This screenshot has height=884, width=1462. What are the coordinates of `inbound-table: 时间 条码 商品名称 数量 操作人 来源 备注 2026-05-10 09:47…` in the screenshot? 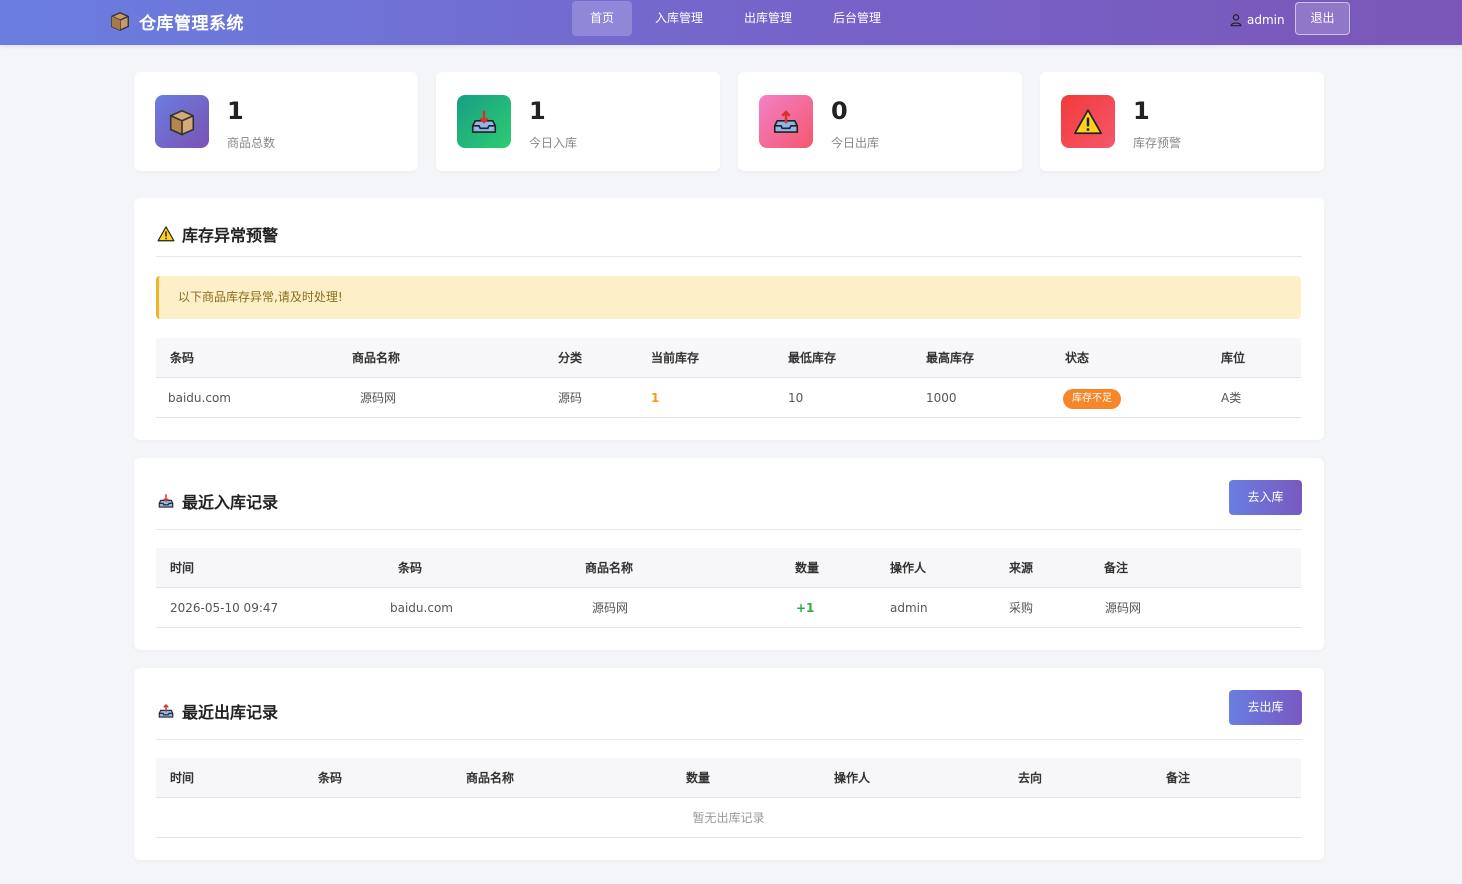 It's located at (728, 588).